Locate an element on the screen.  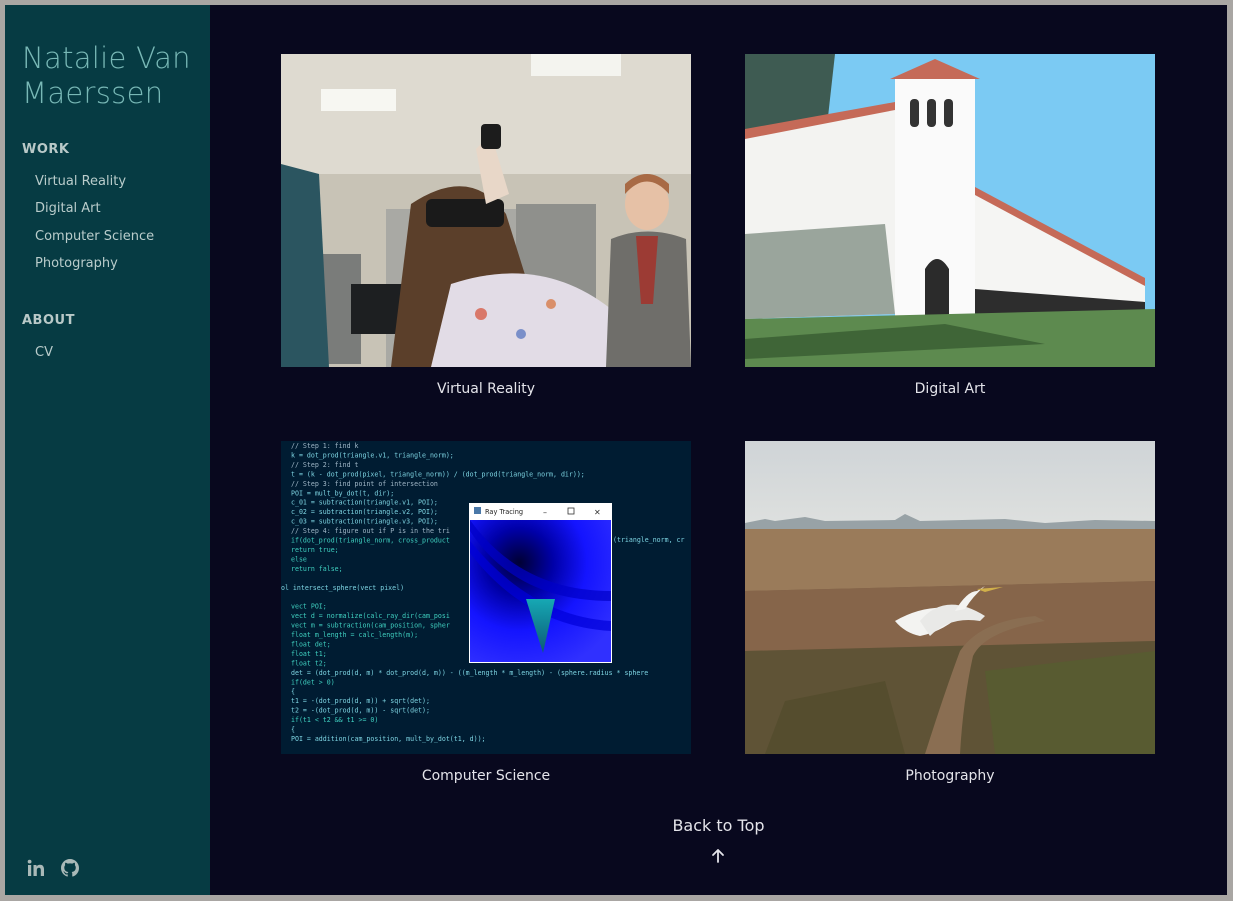
caption-computer-science: Computer Science is located at coordinates (486, 776).